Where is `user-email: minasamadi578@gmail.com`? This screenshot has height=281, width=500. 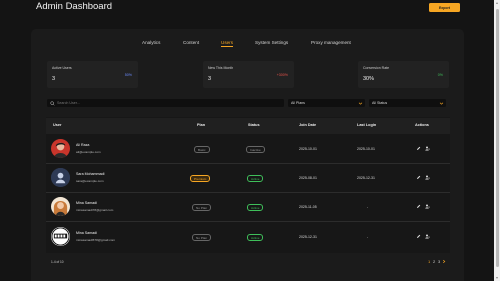 user-email: minasamadi578@gmail.com is located at coordinates (96, 240).